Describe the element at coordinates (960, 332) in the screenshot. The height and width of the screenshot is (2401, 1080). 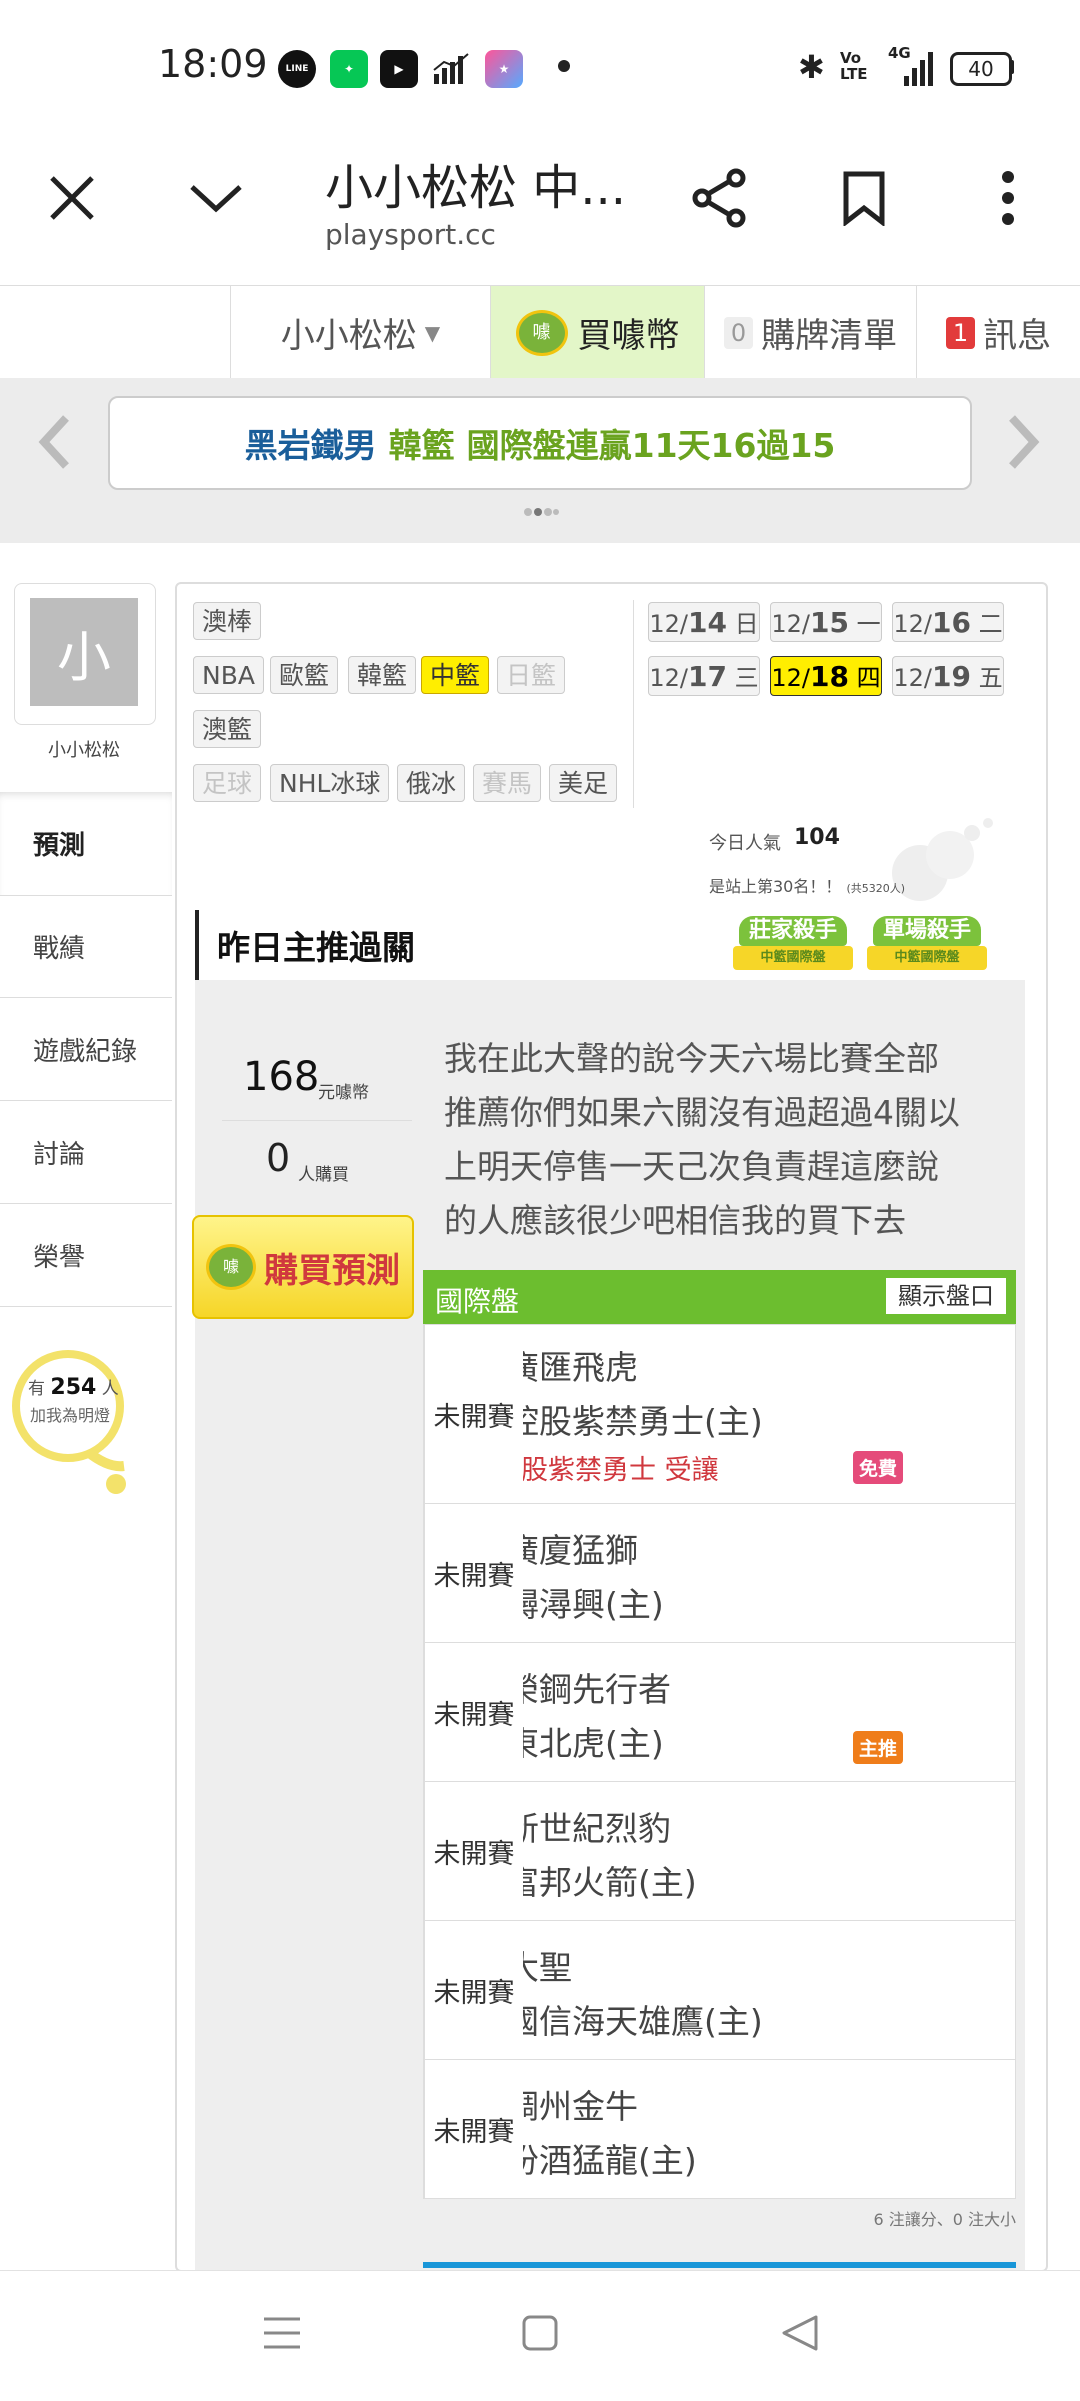
I see `message-count-badge: 1` at that location.